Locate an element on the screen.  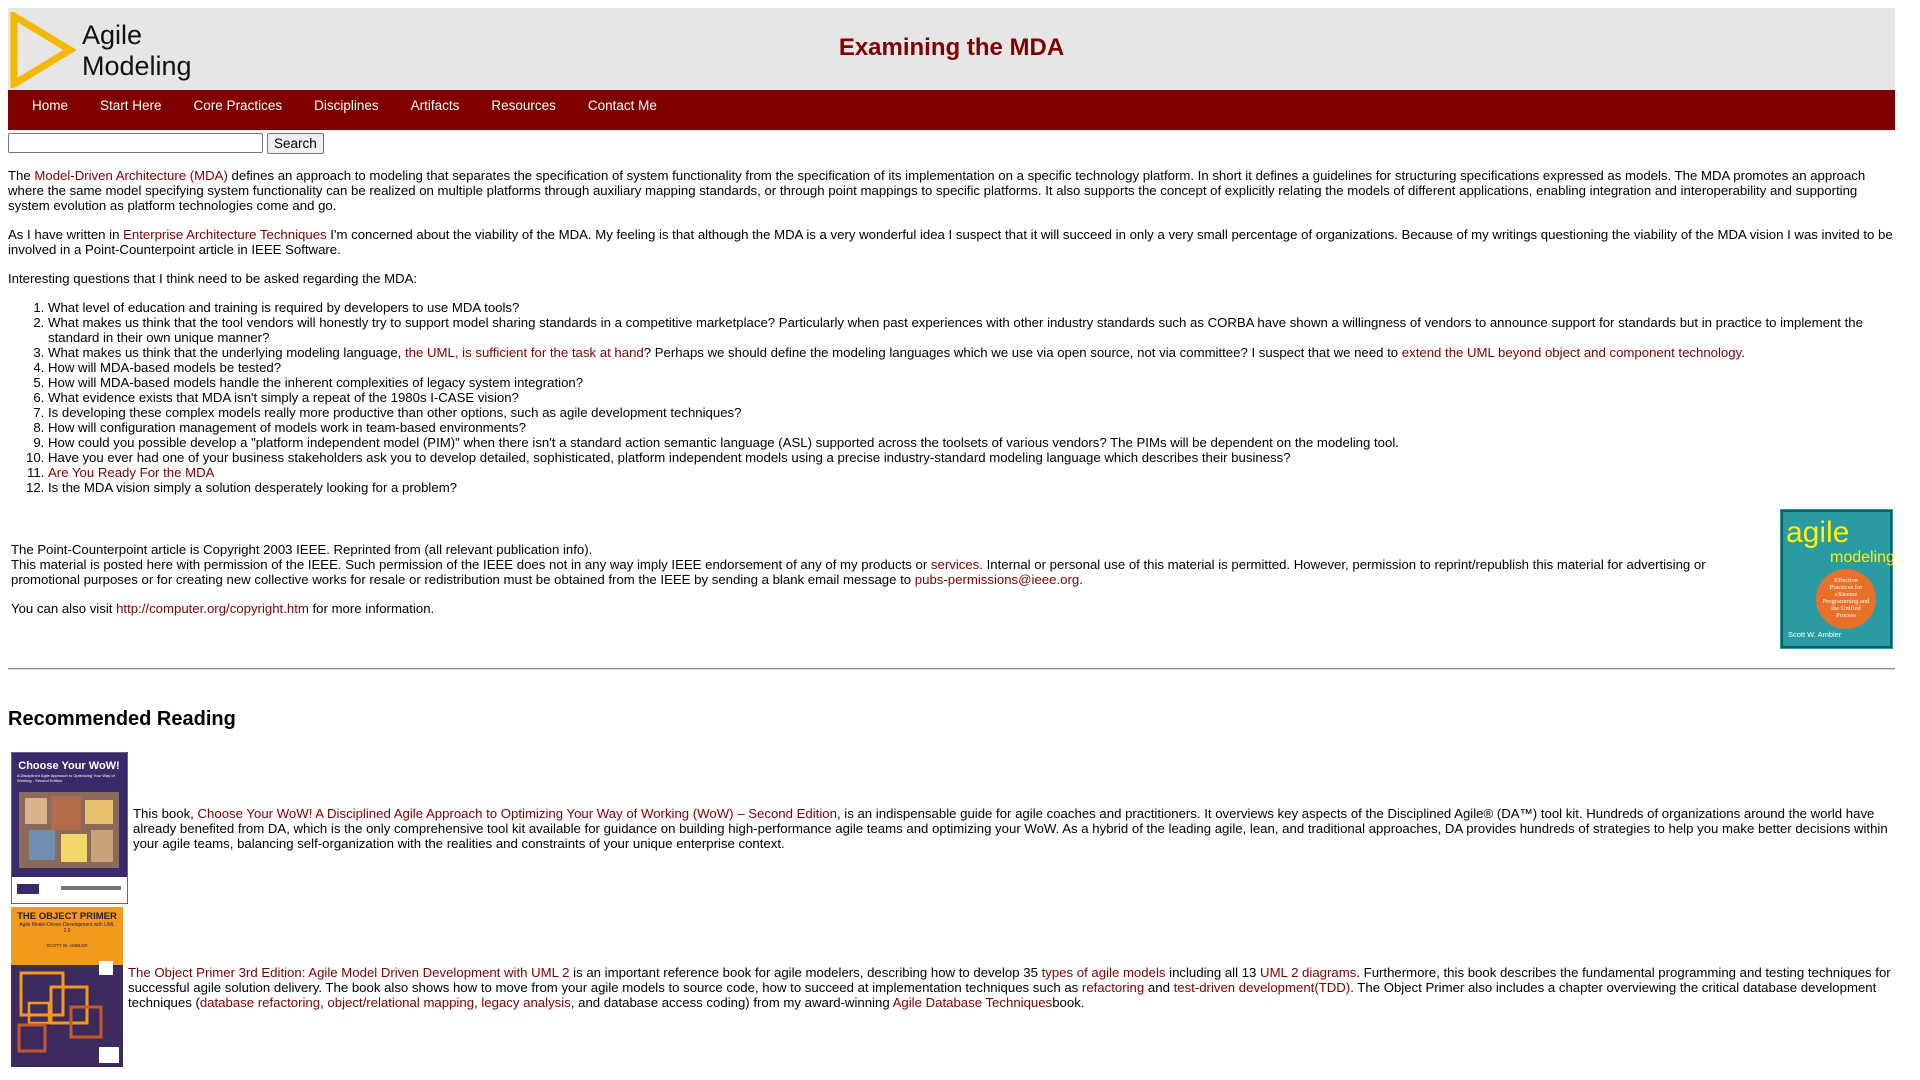
nav-disciplines: Disciplines is located at coordinates (346, 101).